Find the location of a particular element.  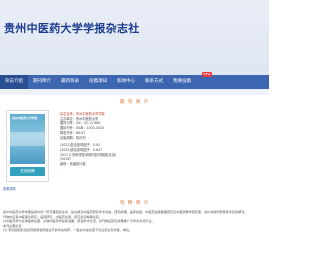

nav-underline is located at coordinates (134, 92).